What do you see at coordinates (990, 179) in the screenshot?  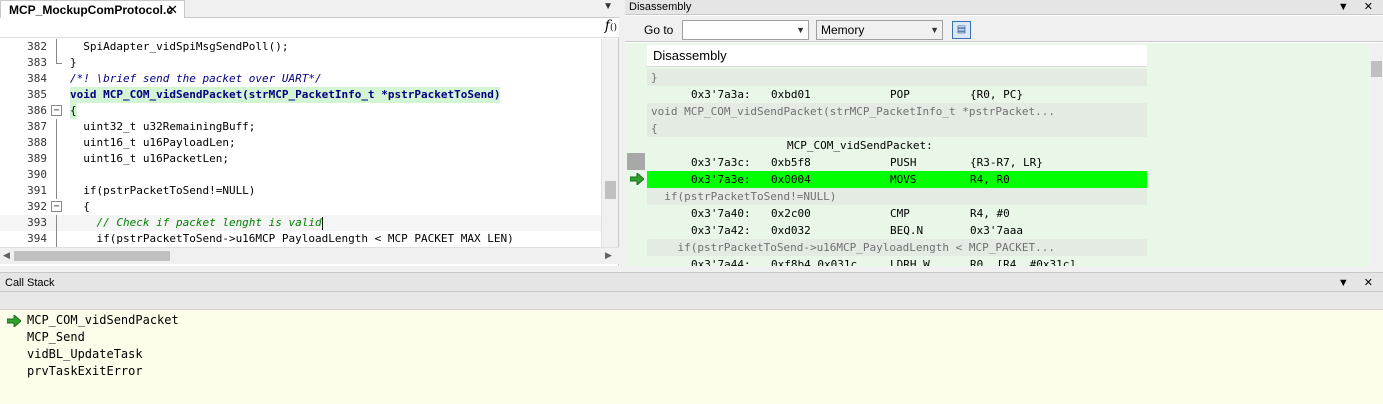 I see `operands: R4, R0` at bounding box center [990, 179].